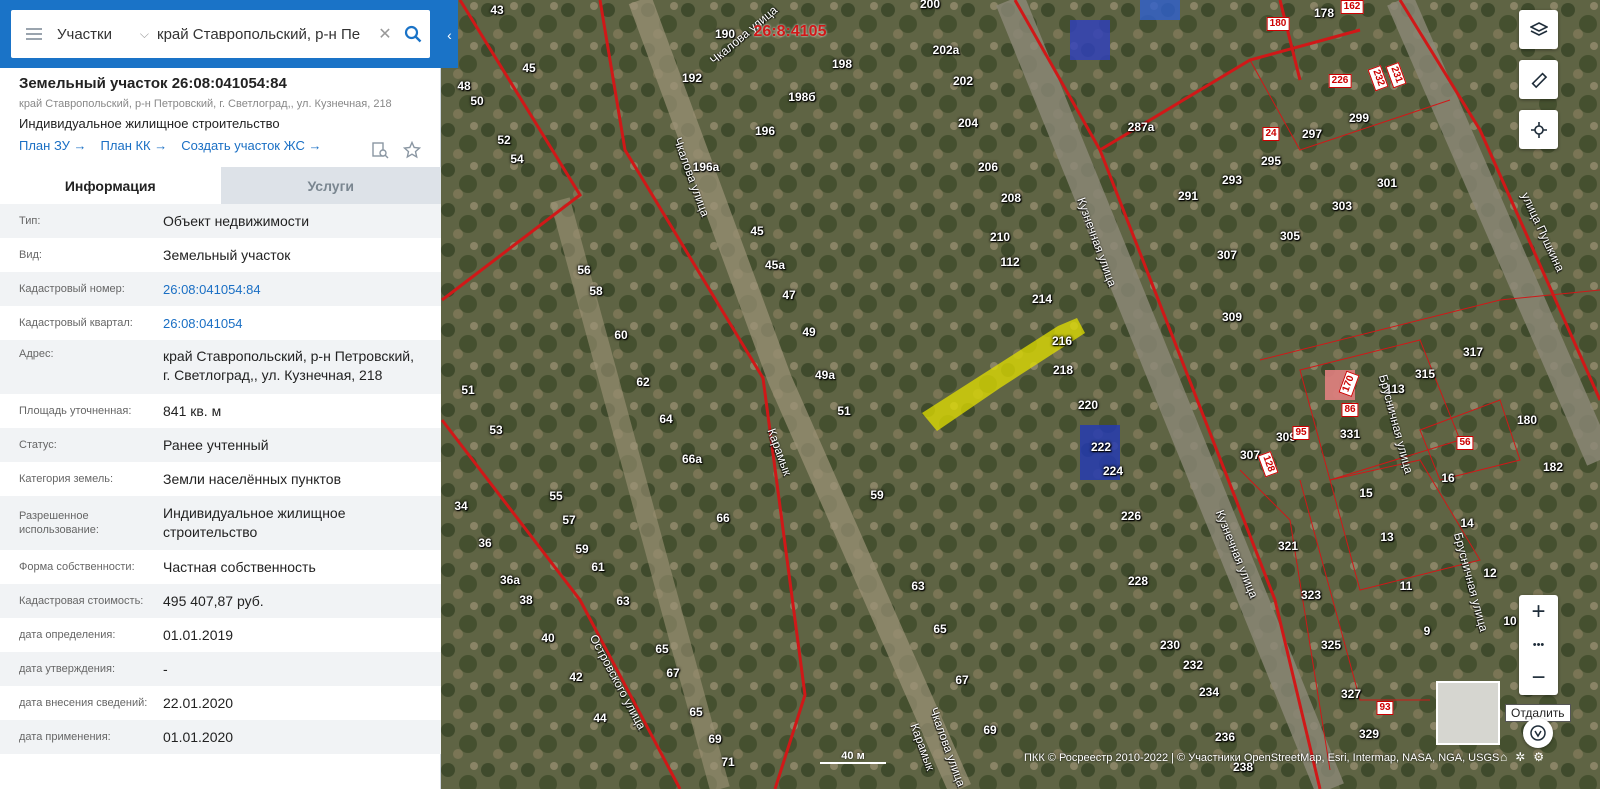  What do you see at coordinates (548, 638) in the screenshot?
I see `house-number: 40` at bounding box center [548, 638].